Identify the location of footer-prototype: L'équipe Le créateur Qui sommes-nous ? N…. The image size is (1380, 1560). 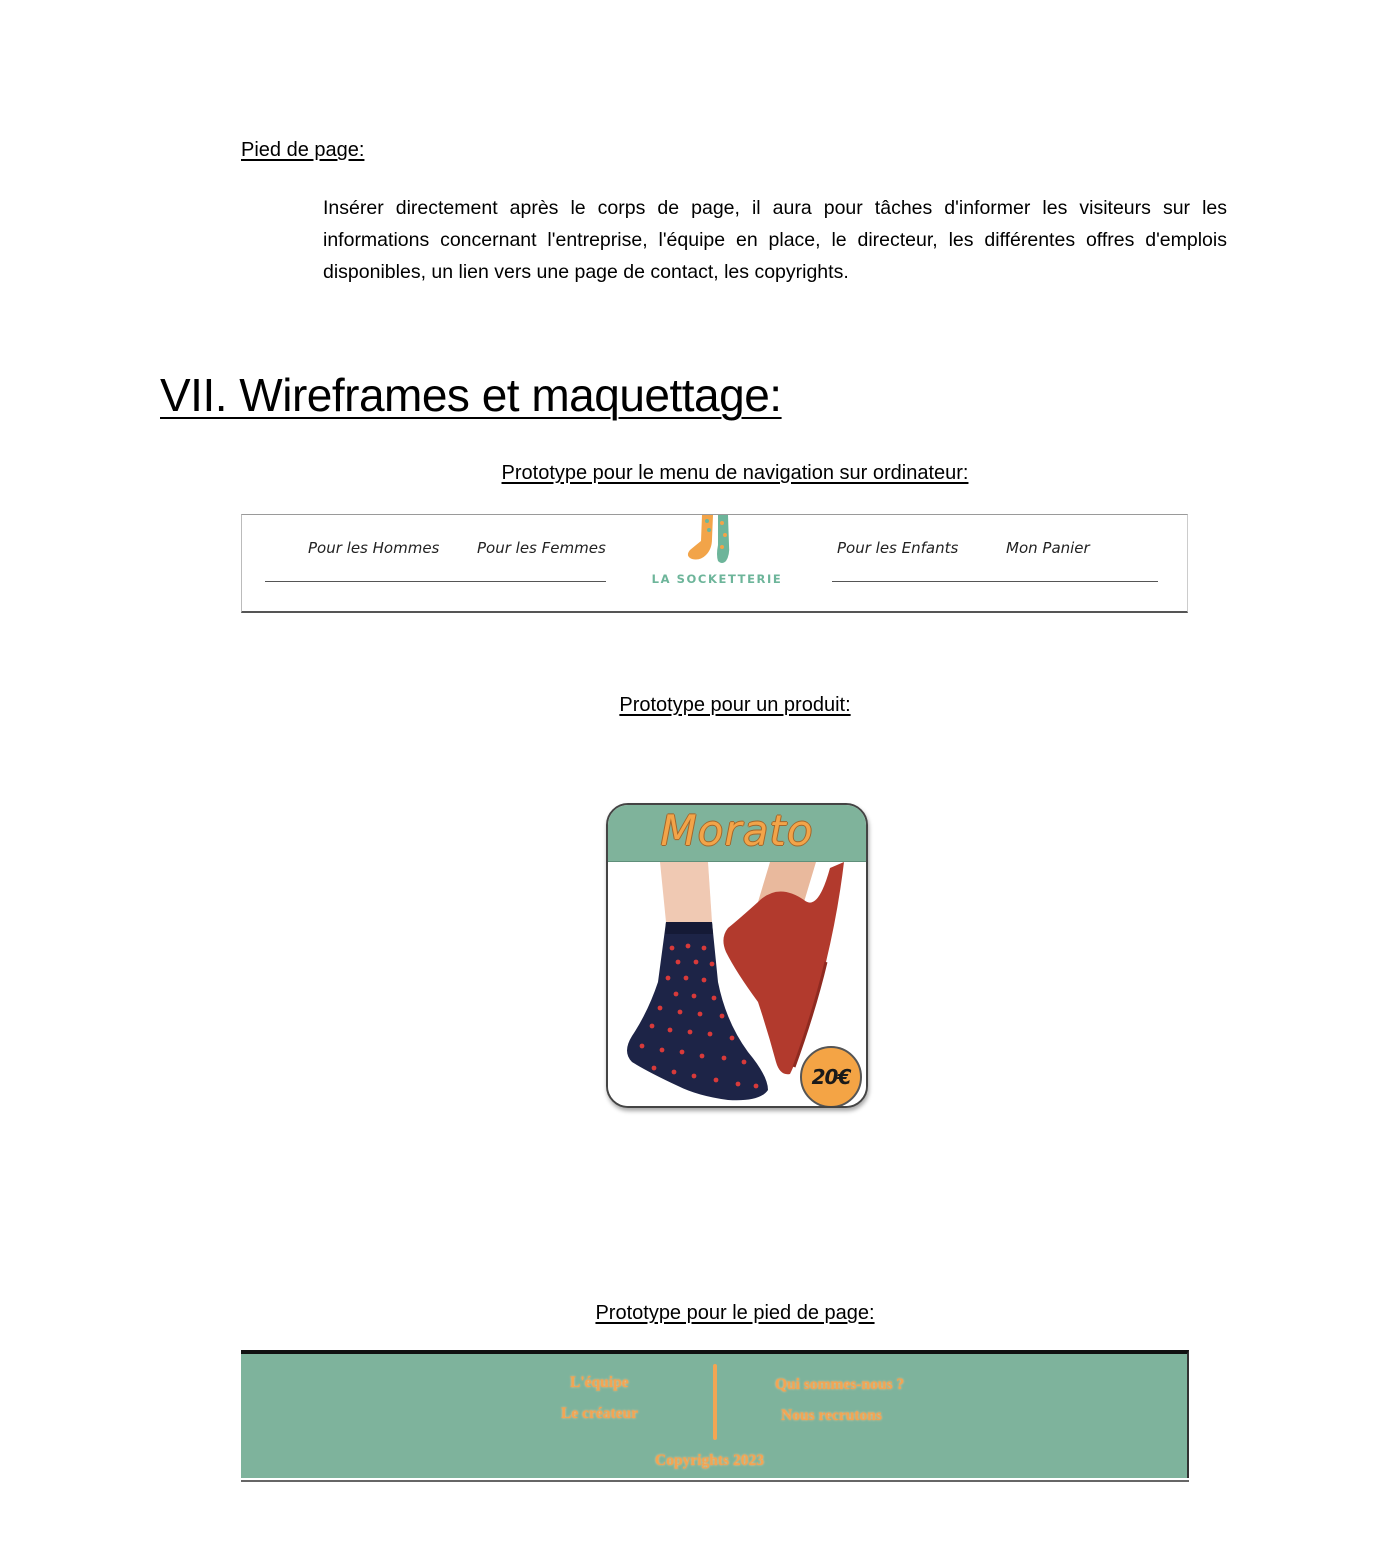
(715, 1414).